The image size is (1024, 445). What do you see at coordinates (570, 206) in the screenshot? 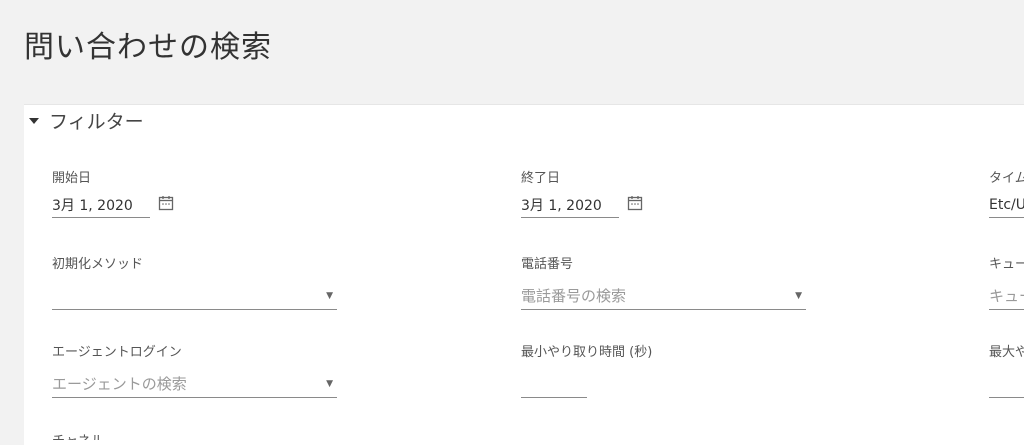
I see `end-date-input: 3月 1, 2020` at bounding box center [570, 206].